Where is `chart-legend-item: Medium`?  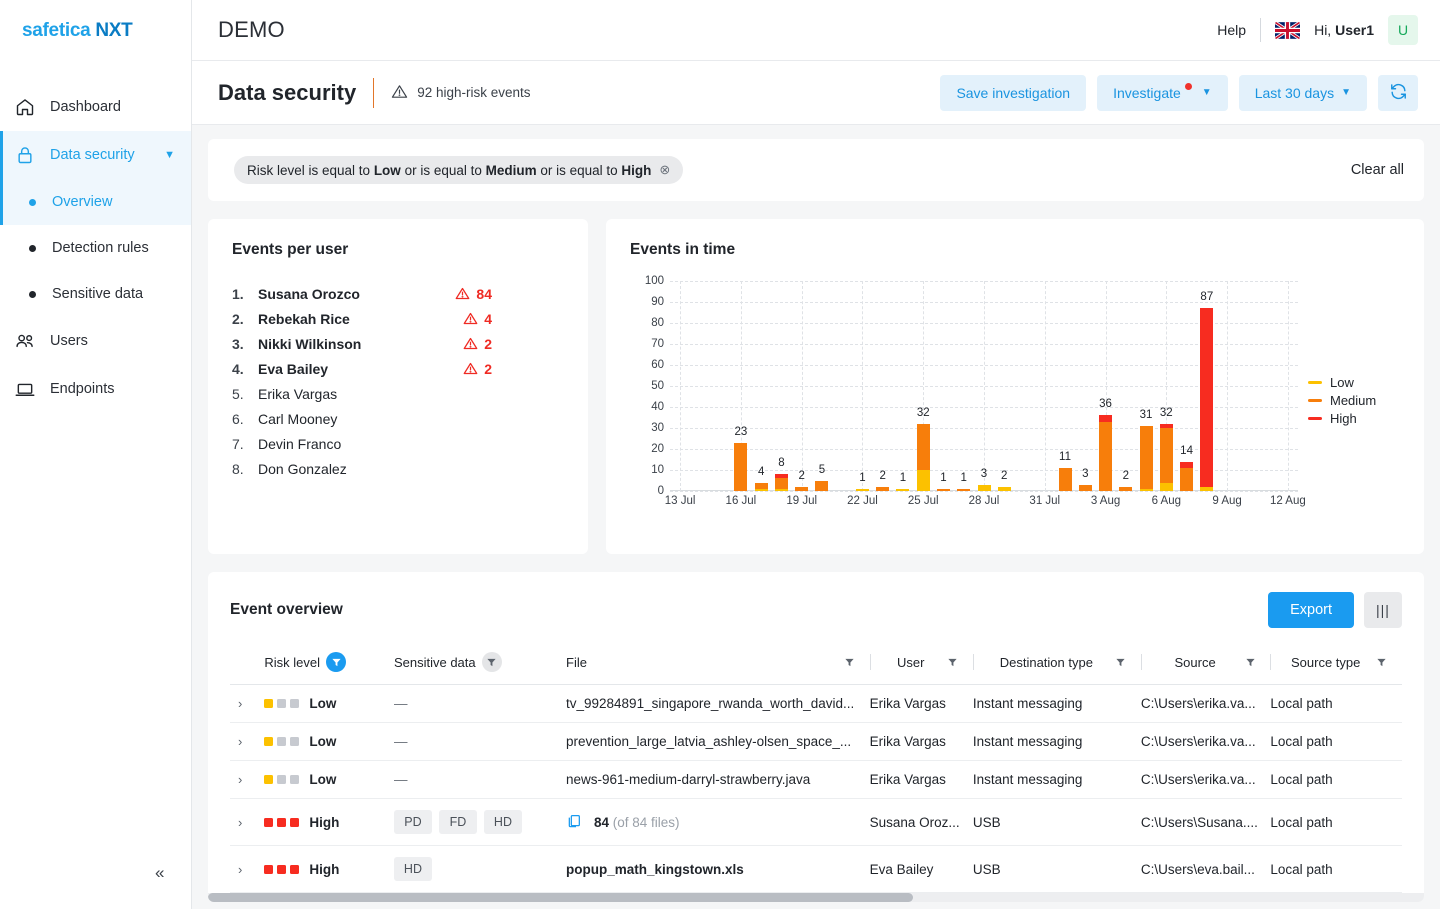 chart-legend-item: Medium is located at coordinates (1354, 400).